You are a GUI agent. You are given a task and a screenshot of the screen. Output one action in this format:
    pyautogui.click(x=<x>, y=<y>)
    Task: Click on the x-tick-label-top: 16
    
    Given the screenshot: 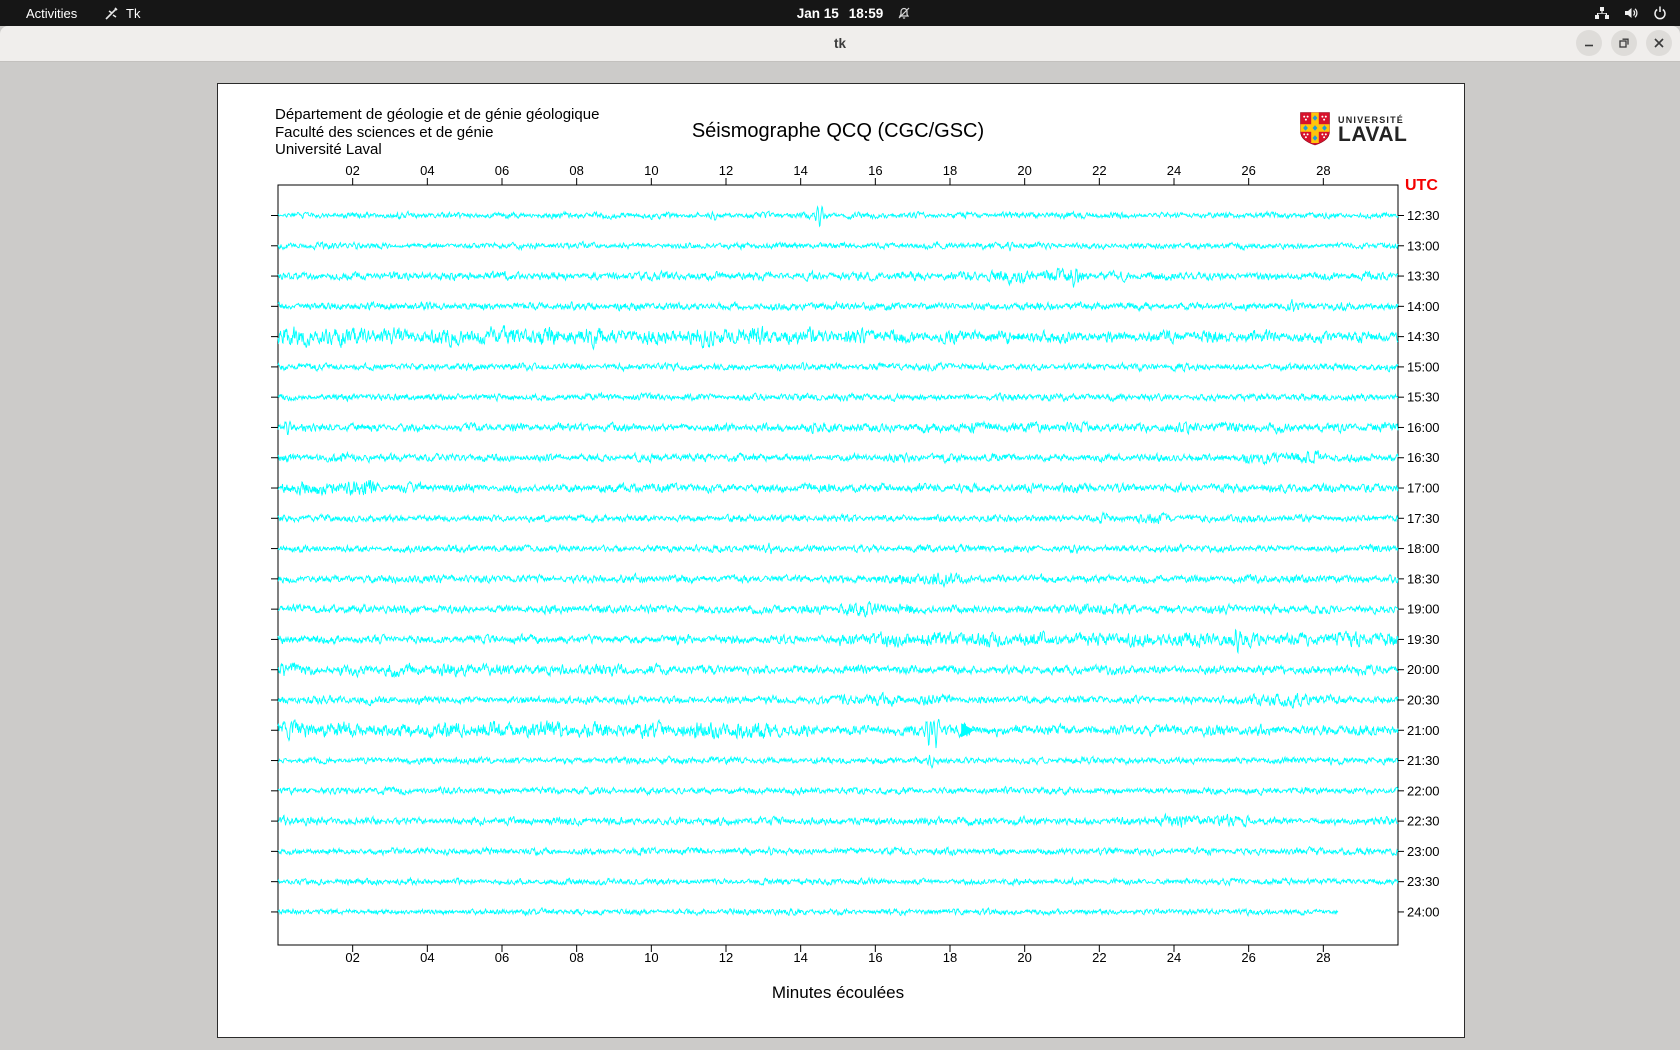 What is the action you would take?
    pyautogui.click(x=875, y=170)
    